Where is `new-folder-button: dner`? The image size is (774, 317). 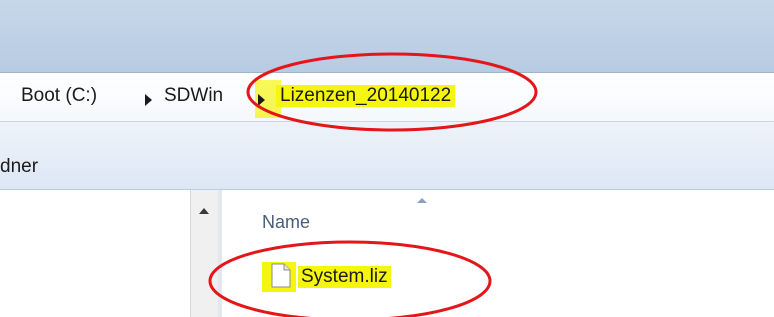
new-folder-button: dner is located at coordinates (19, 167).